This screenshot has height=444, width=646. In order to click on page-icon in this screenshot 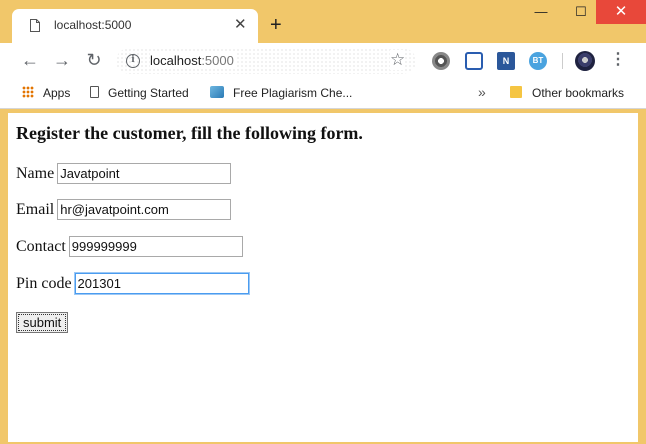, I will do `click(35, 25)`.